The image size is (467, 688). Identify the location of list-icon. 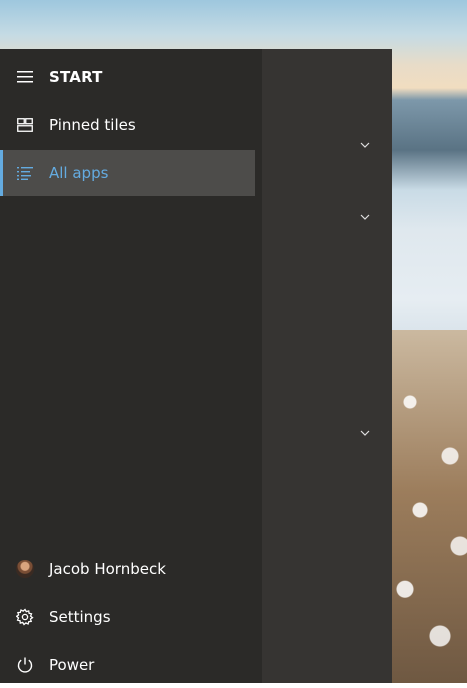
(25, 173).